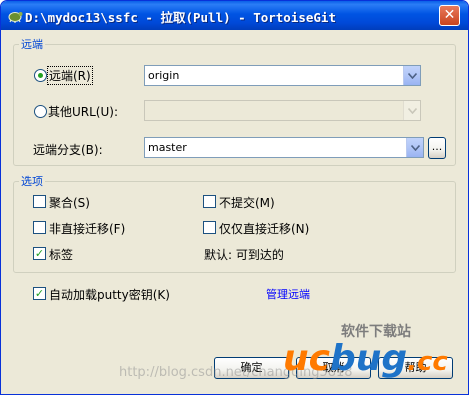 Image resolution: width=469 pixels, height=395 pixels. Describe the element at coordinates (209, 201) in the screenshot. I see `no-commit-checkbox` at that location.